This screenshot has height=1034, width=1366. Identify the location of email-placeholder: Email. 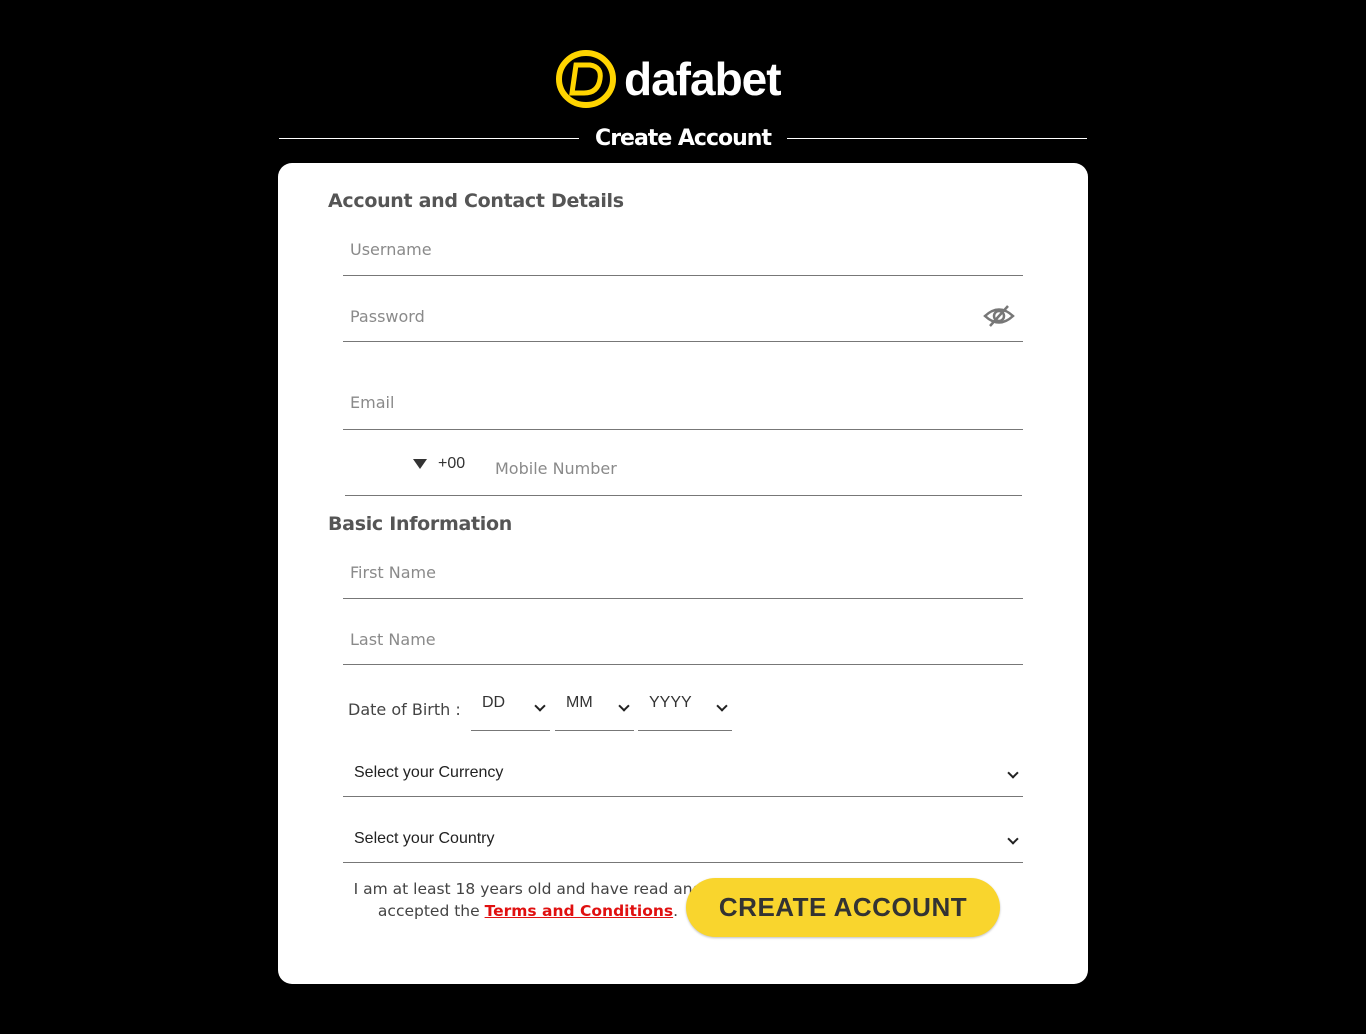
(372, 402).